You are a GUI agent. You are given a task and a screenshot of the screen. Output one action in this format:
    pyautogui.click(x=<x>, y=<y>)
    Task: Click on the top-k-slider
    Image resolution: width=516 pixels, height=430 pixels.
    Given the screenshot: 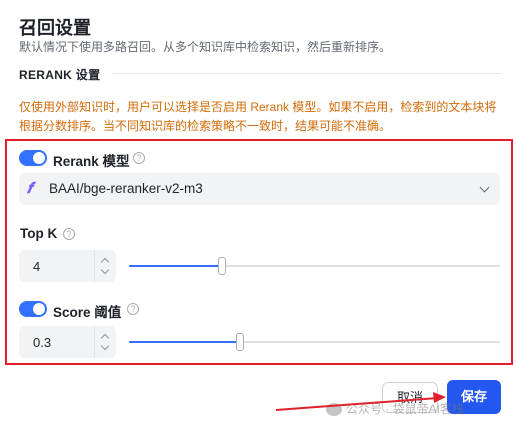 What is the action you would take?
    pyautogui.click(x=314, y=266)
    